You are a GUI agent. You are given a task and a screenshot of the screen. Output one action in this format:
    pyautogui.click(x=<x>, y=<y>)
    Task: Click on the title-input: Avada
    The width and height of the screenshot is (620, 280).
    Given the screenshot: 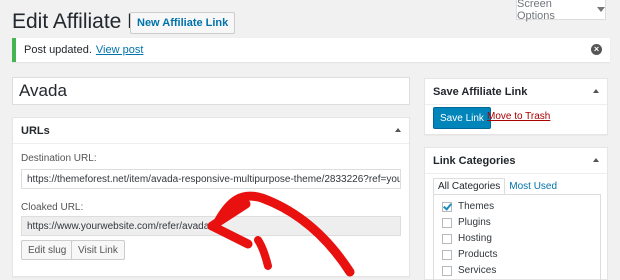 What is the action you would take?
    pyautogui.click(x=211, y=91)
    